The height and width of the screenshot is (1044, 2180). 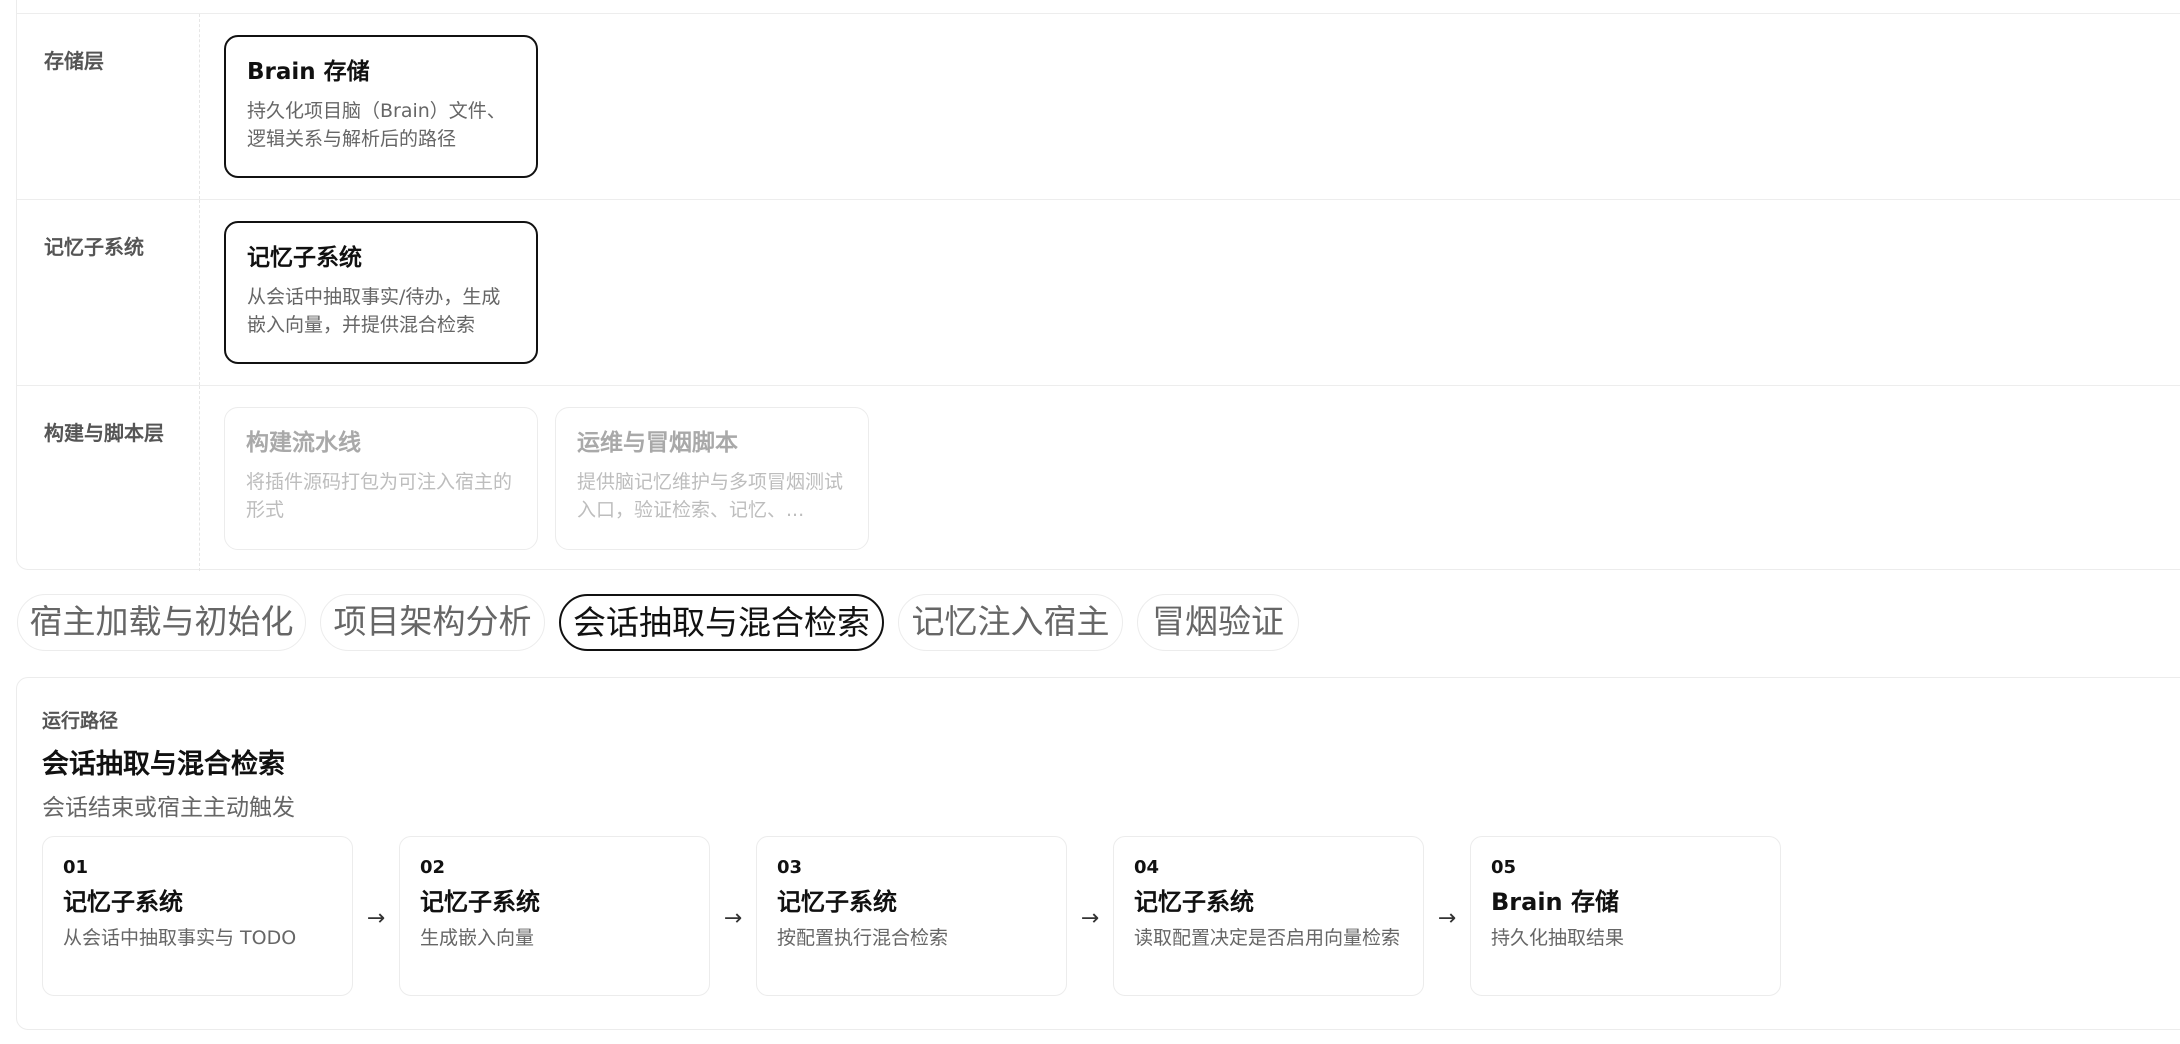 I want to click on flow-tab-smoke-verification: 冒烟验证, so click(x=1218, y=622).